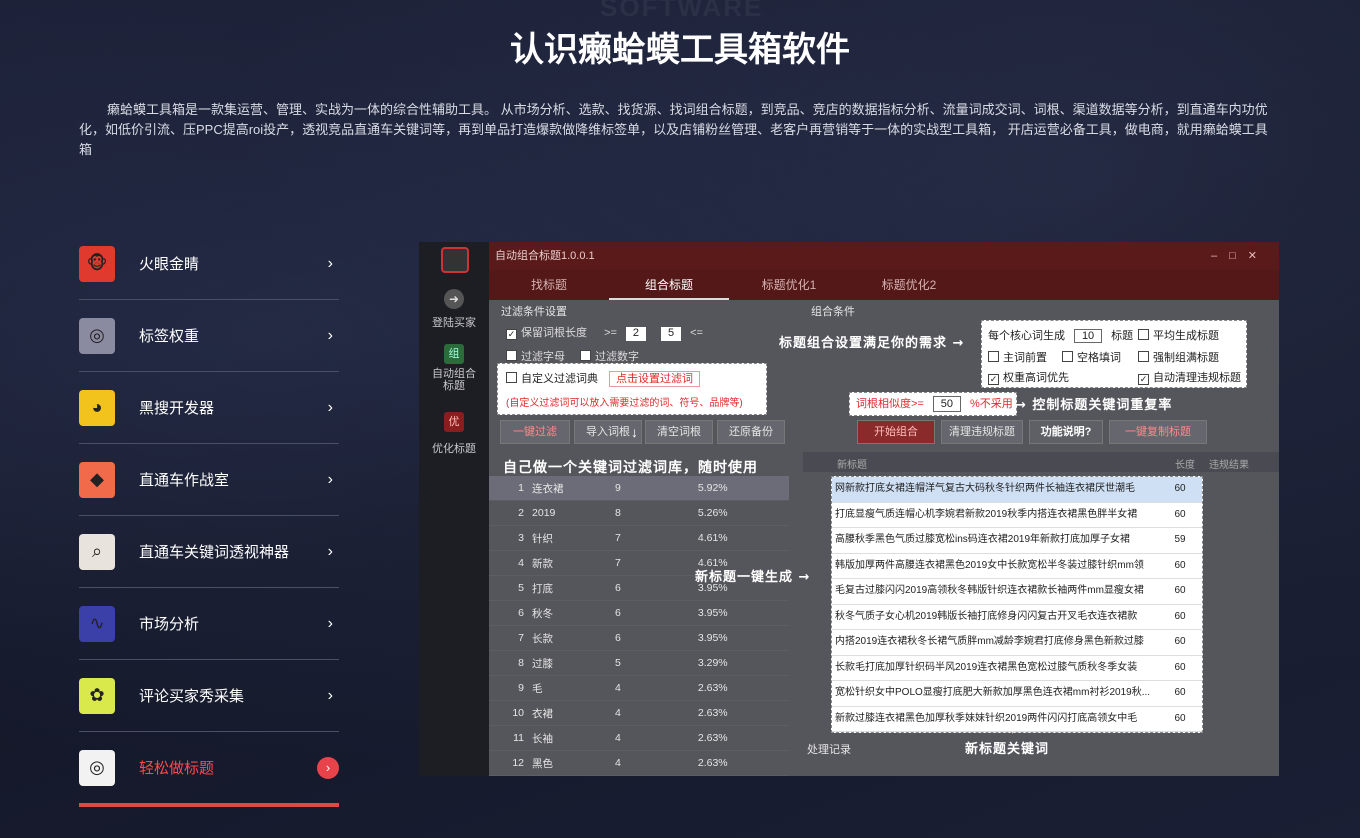 This screenshot has width=1360, height=838. I want to click on menu-item-label: 轻松做标题, so click(177, 768).